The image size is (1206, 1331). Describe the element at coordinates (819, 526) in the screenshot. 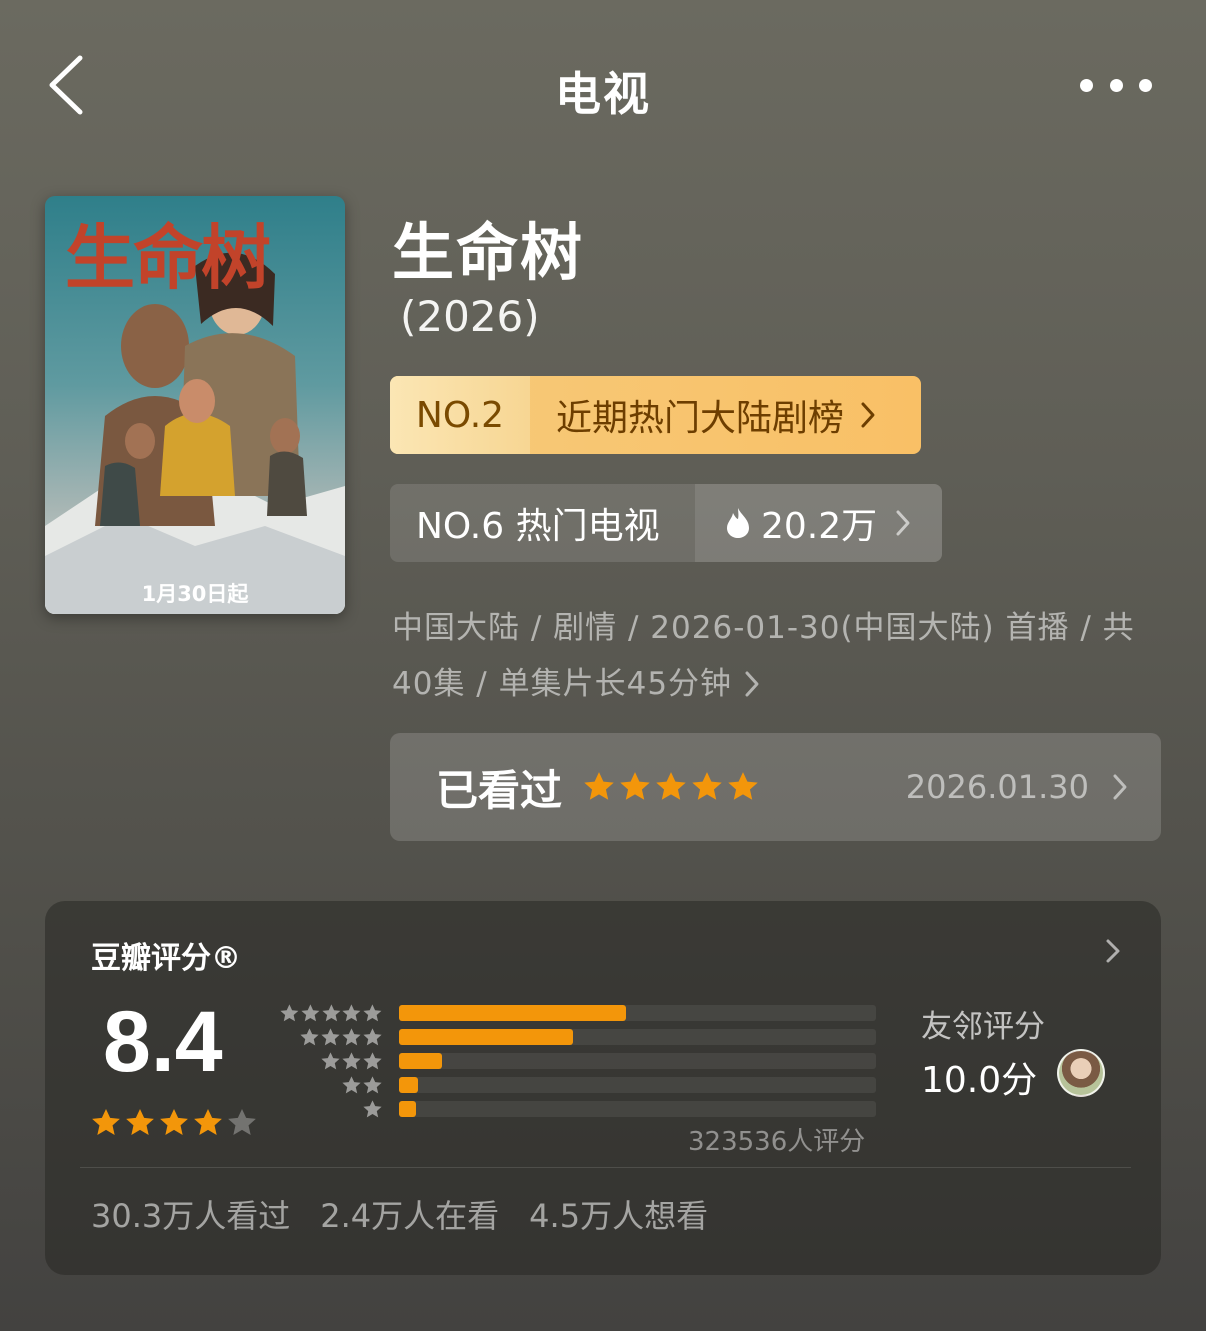

I see `heat-count: 20.2万` at that location.